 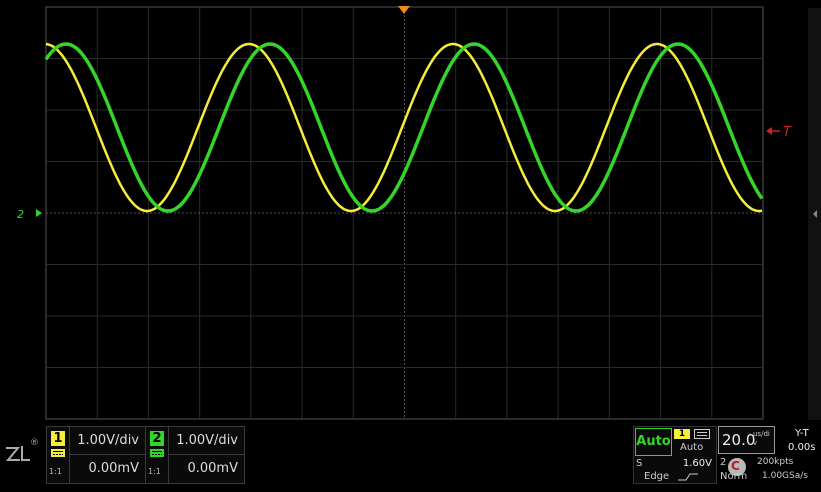 What do you see at coordinates (775, 462) in the screenshot?
I see `memory-depth: 200kpts` at bounding box center [775, 462].